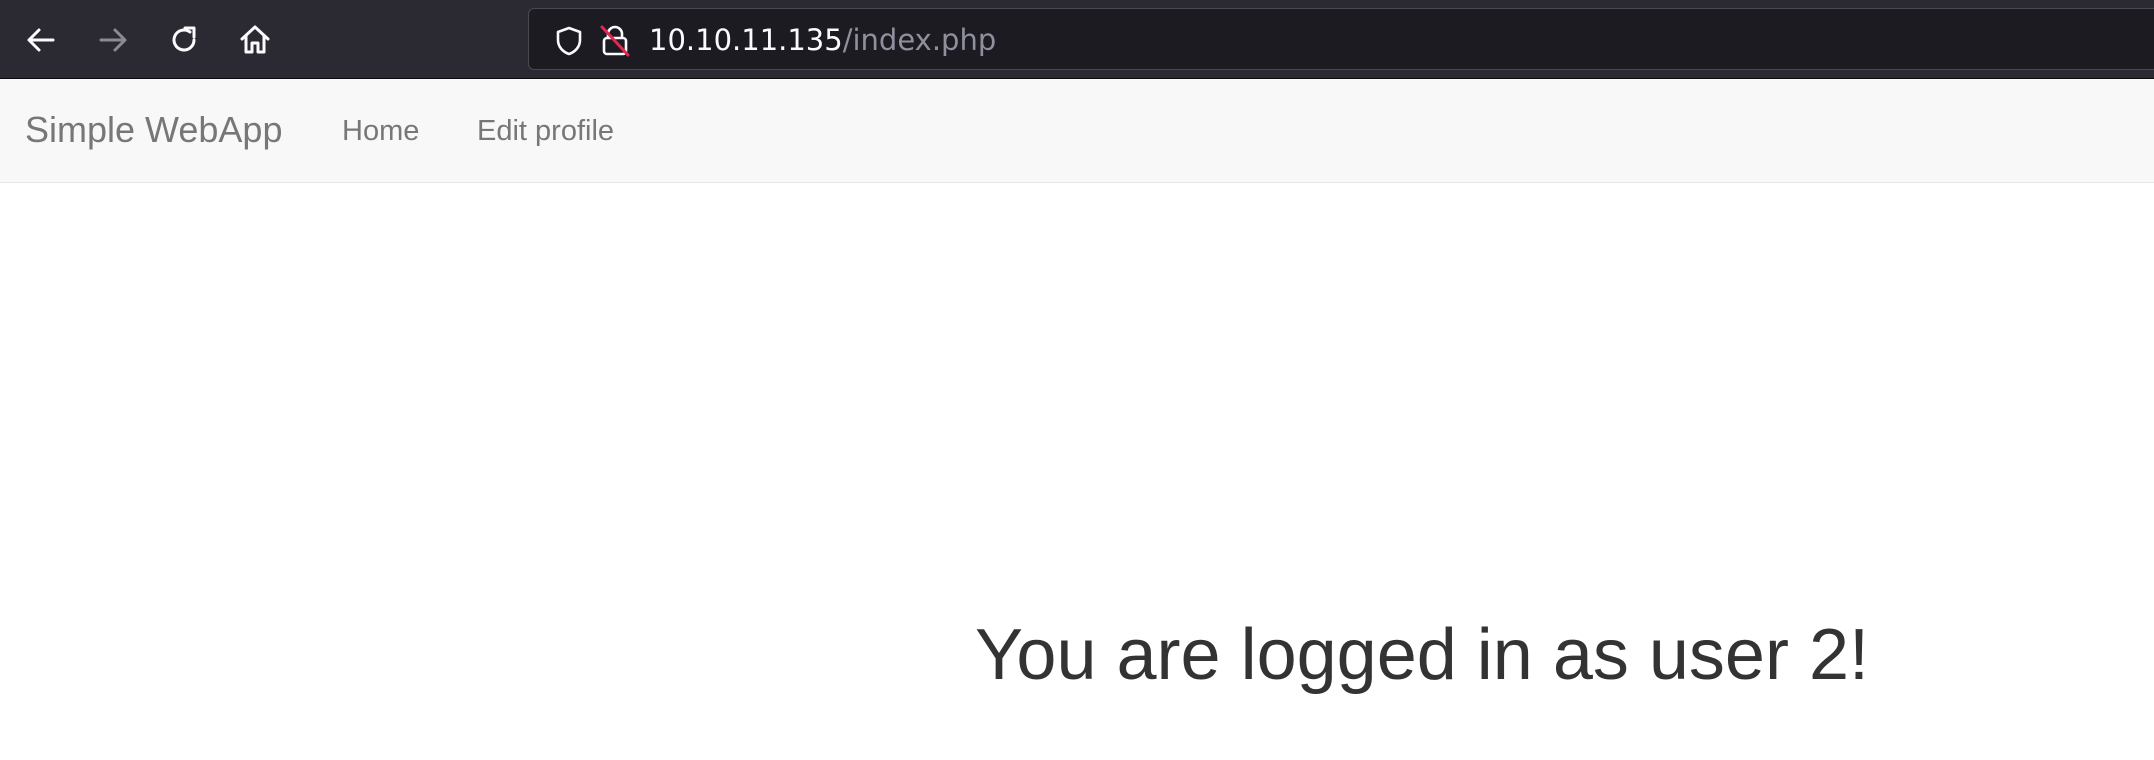 This screenshot has width=2154, height=760. I want to click on reload-icon, so click(184, 39).